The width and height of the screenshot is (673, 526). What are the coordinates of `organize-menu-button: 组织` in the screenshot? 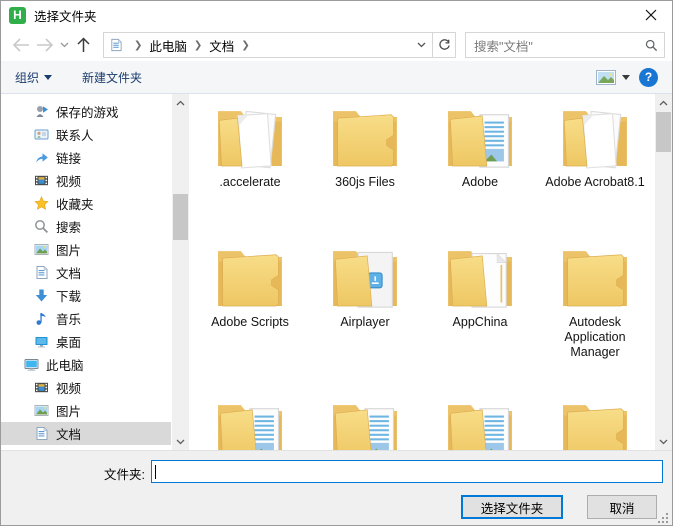 It's located at (34, 77).